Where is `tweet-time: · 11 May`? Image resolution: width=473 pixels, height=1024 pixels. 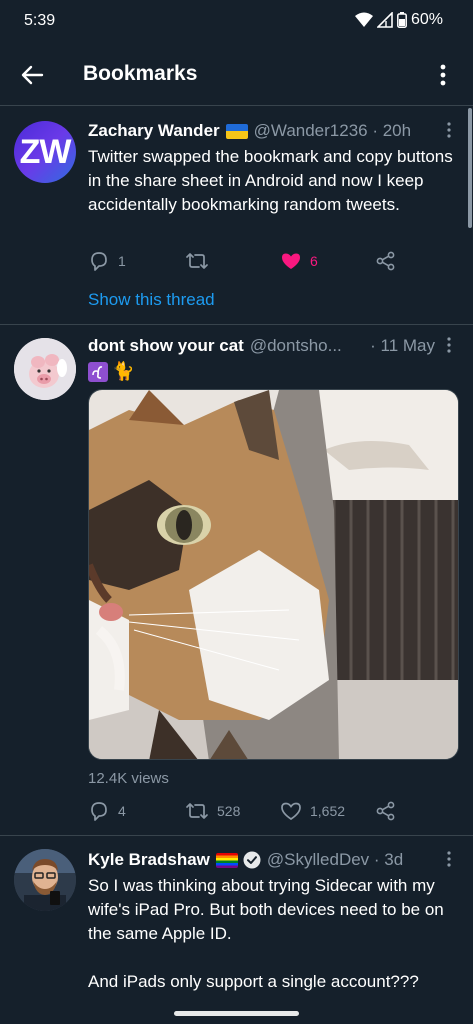 tweet-time: · 11 May is located at coordinates (402, 346).